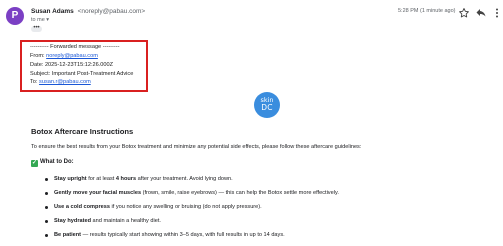  What do you see at coordinates (126, 179) in the screenshot?
I see `list-item-bold: 4 hours` at bounding box center [126, 179].